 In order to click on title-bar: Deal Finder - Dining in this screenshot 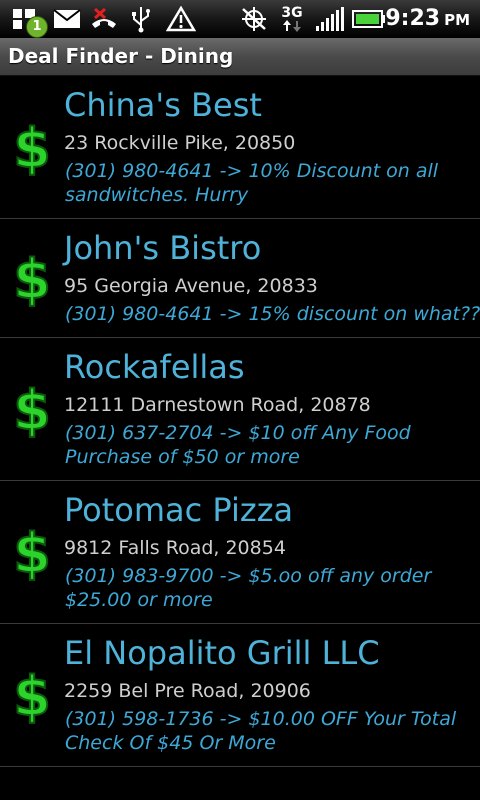, I will do `click(240, 57)`.